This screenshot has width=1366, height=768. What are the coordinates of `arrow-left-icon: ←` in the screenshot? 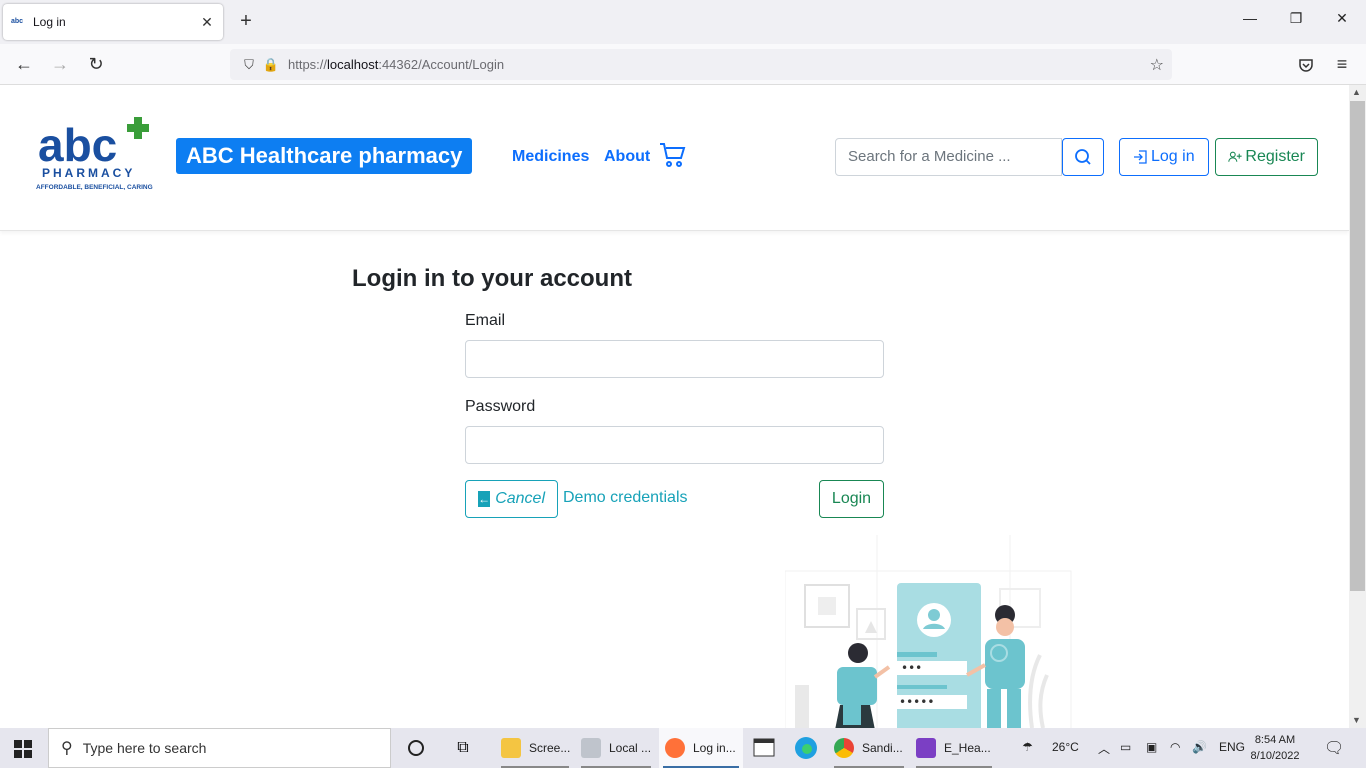 It's located at (484, 499).